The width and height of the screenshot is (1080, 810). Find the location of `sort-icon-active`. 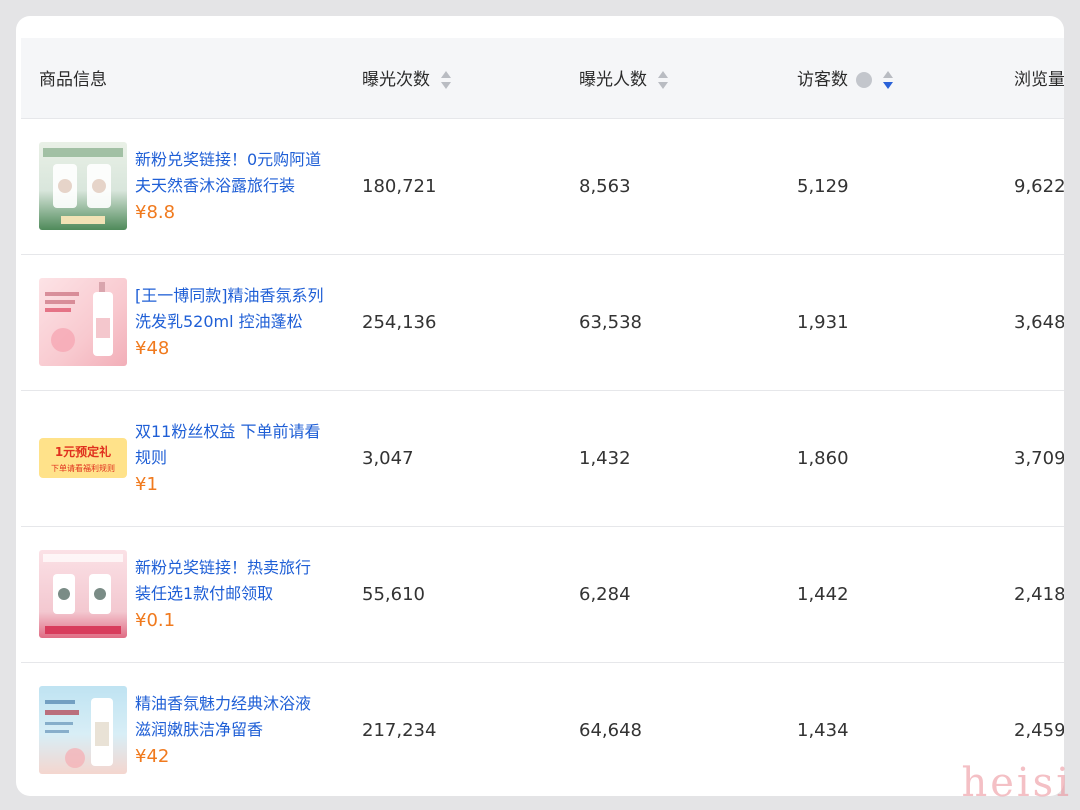

sort-icon-active is located at coordinates (888, 80).